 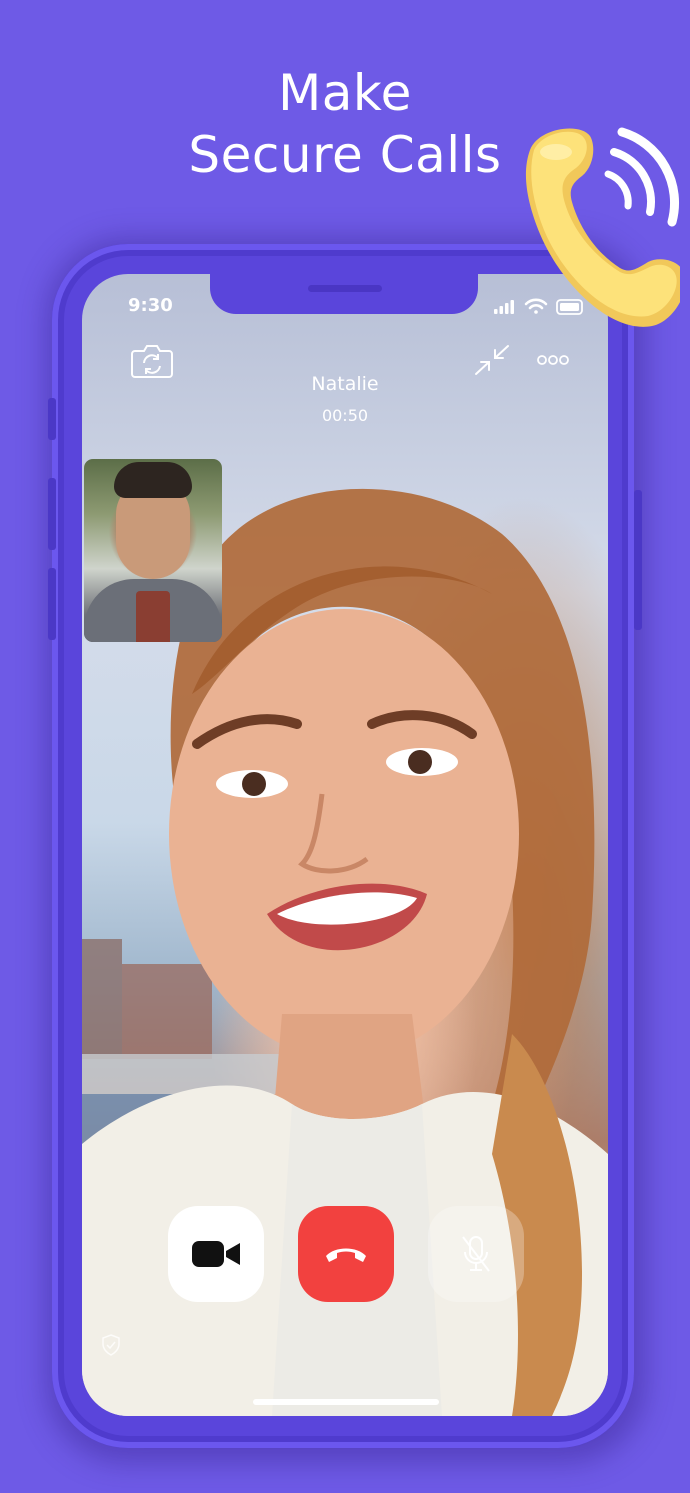 I want to click on end-call-button, so click(x=346, y=1254).